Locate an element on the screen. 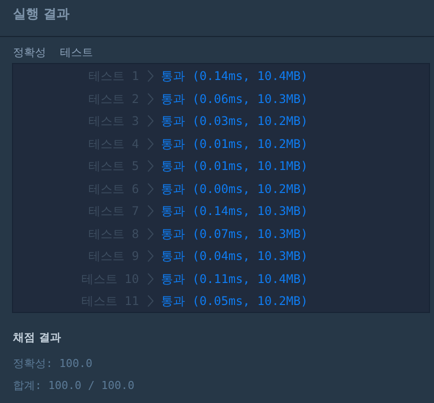 This screenshot has height=403, width=434. test-result: 통과 (0.05ms, 10.2MB) is located at coordinates (234, 301).